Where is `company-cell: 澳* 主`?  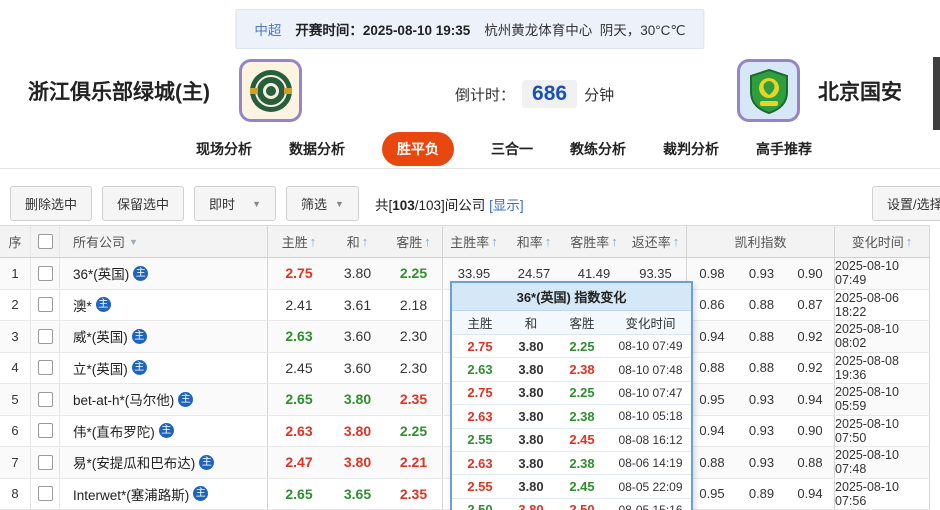 company-cell: 澳* 主 is located at coordinates (164, 304).